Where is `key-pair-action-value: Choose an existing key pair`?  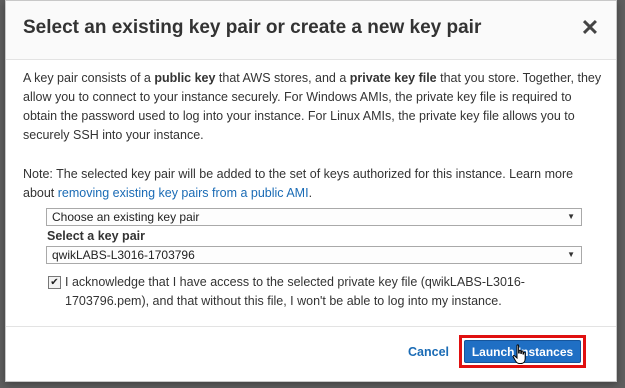 key-pair-action-value: Choose an existing key pair is located at coordinates (126, 217).